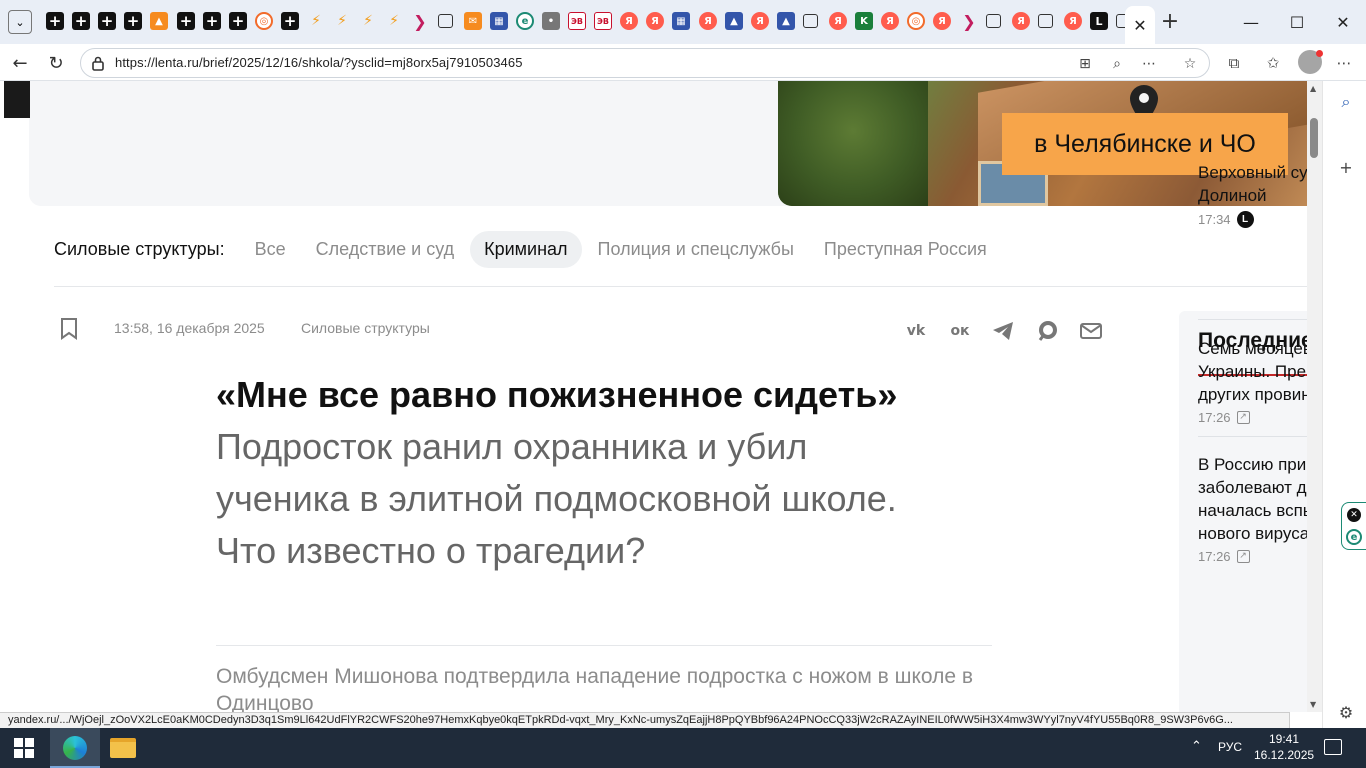 This screenshot has height=768, width=1366. Describe the element at coordinates (1313, 704) in the screenshot. I see `scroll-down-icon: ▼` at that location.